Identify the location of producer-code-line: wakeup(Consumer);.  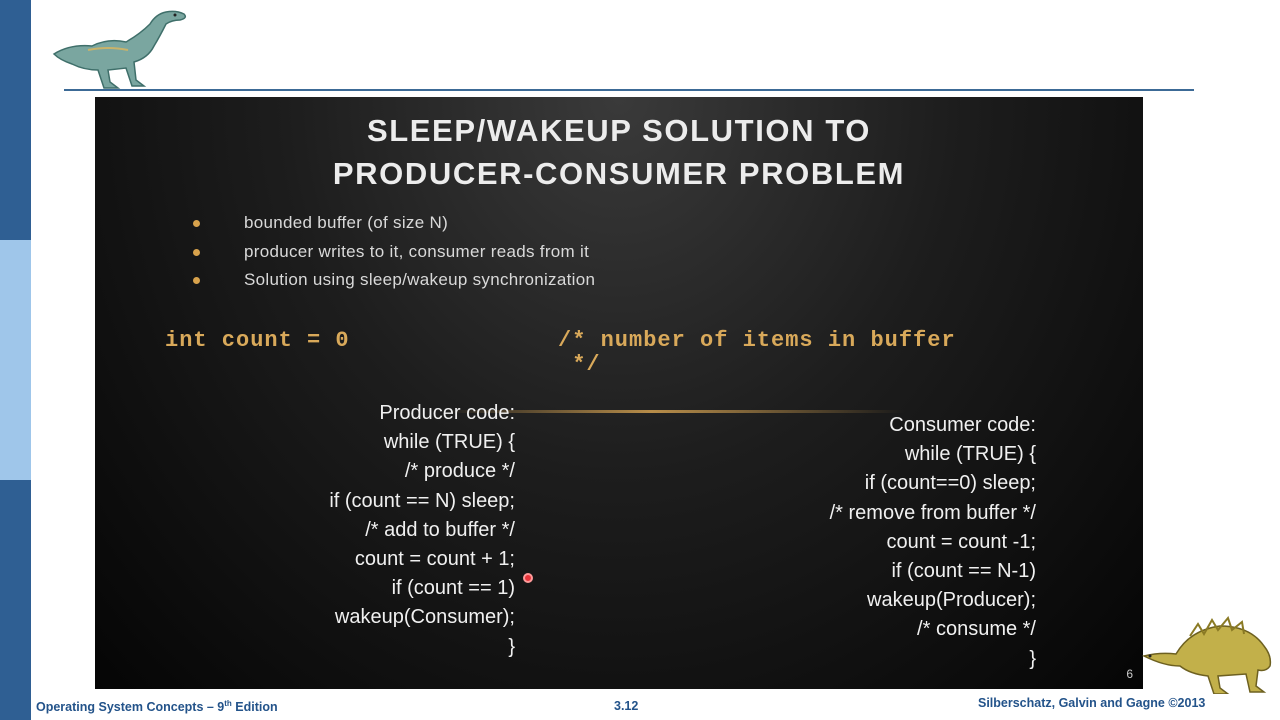
(424, 617).